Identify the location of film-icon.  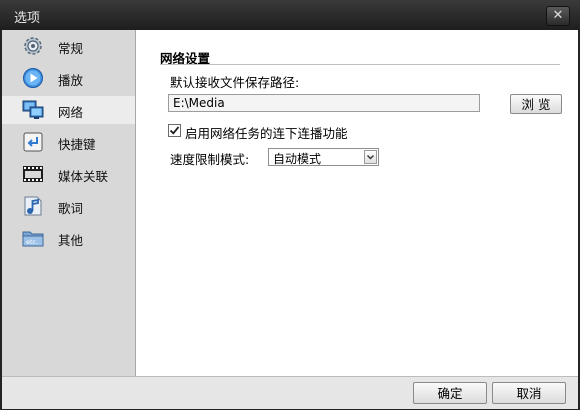
(33, 174).